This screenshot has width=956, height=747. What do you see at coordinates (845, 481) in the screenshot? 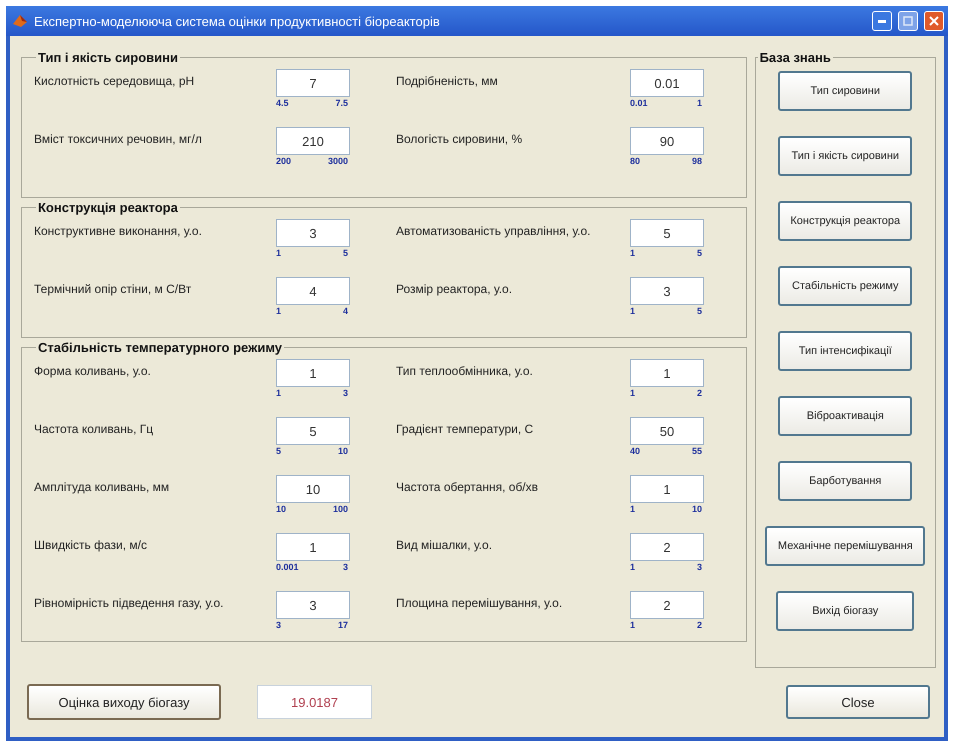
I see `knowledge-base-button: Барботування` at bounding box center [845, 481].